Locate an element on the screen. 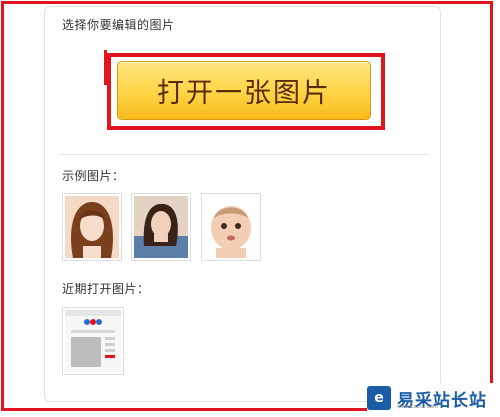 The image size is (500, 417). baby-photo-image is located at coordinates (231, 227).